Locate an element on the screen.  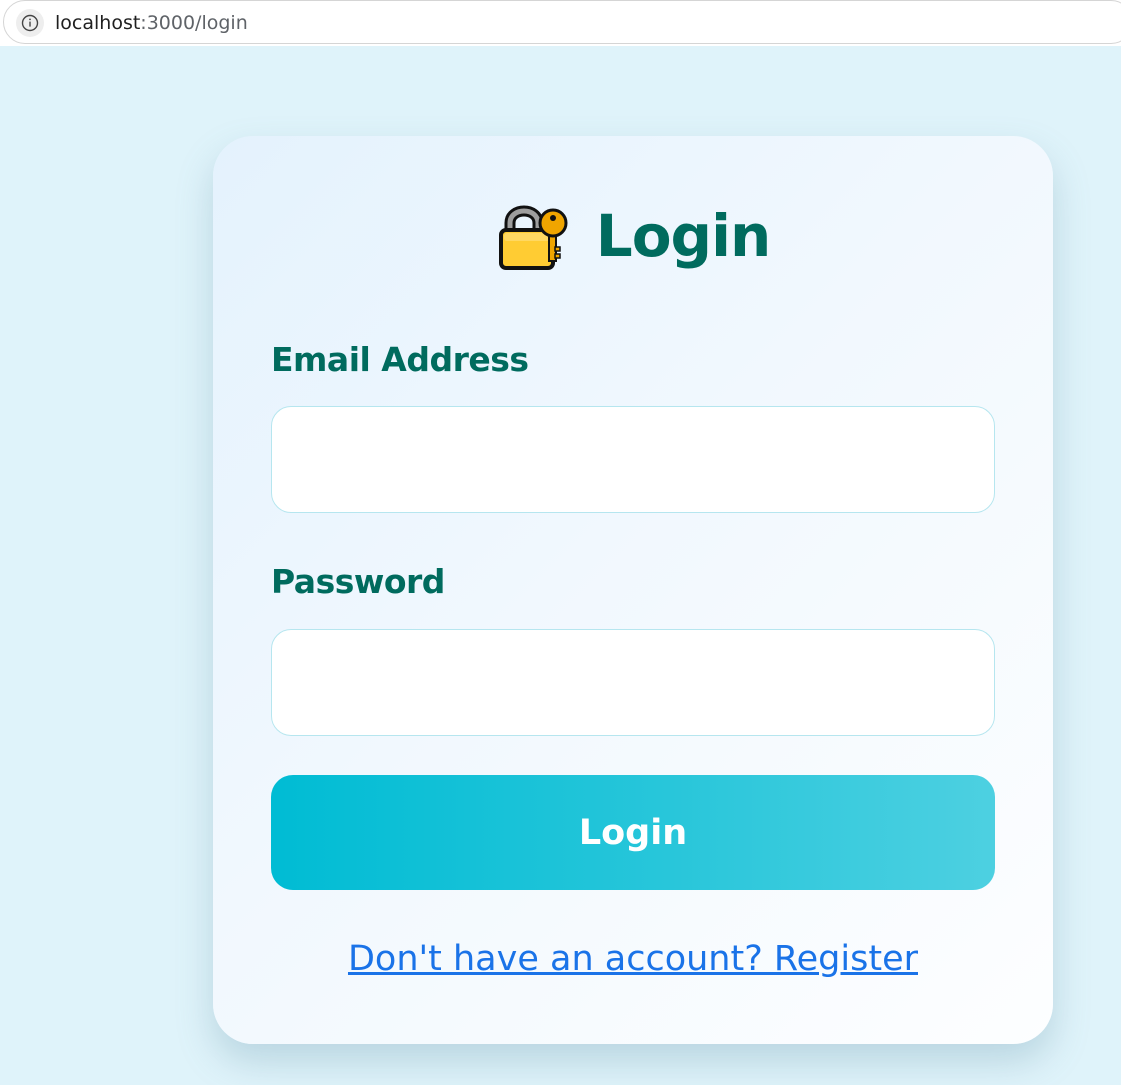
login-button: Login is located at coordinates (633, 832).